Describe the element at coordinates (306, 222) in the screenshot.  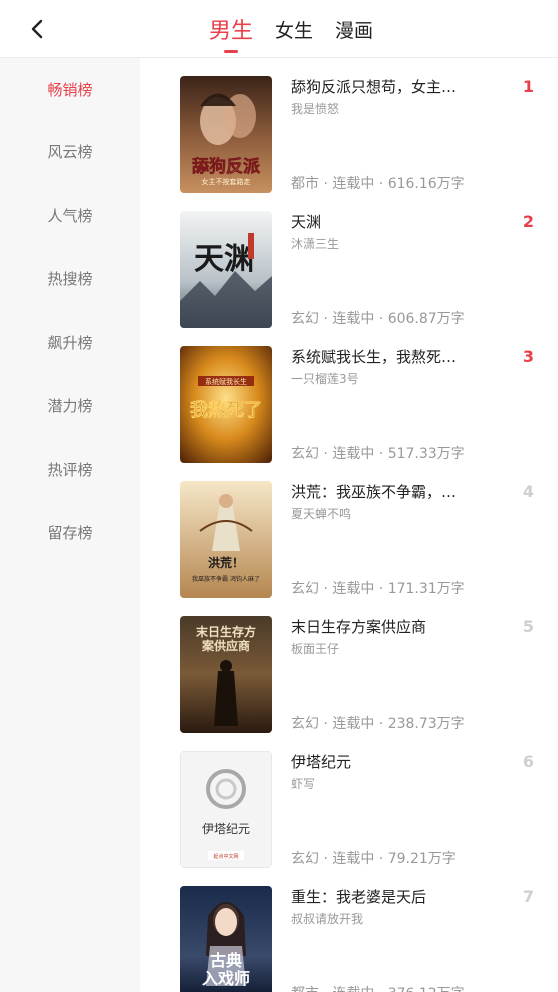
I see `book-title: 天渊` at that location.